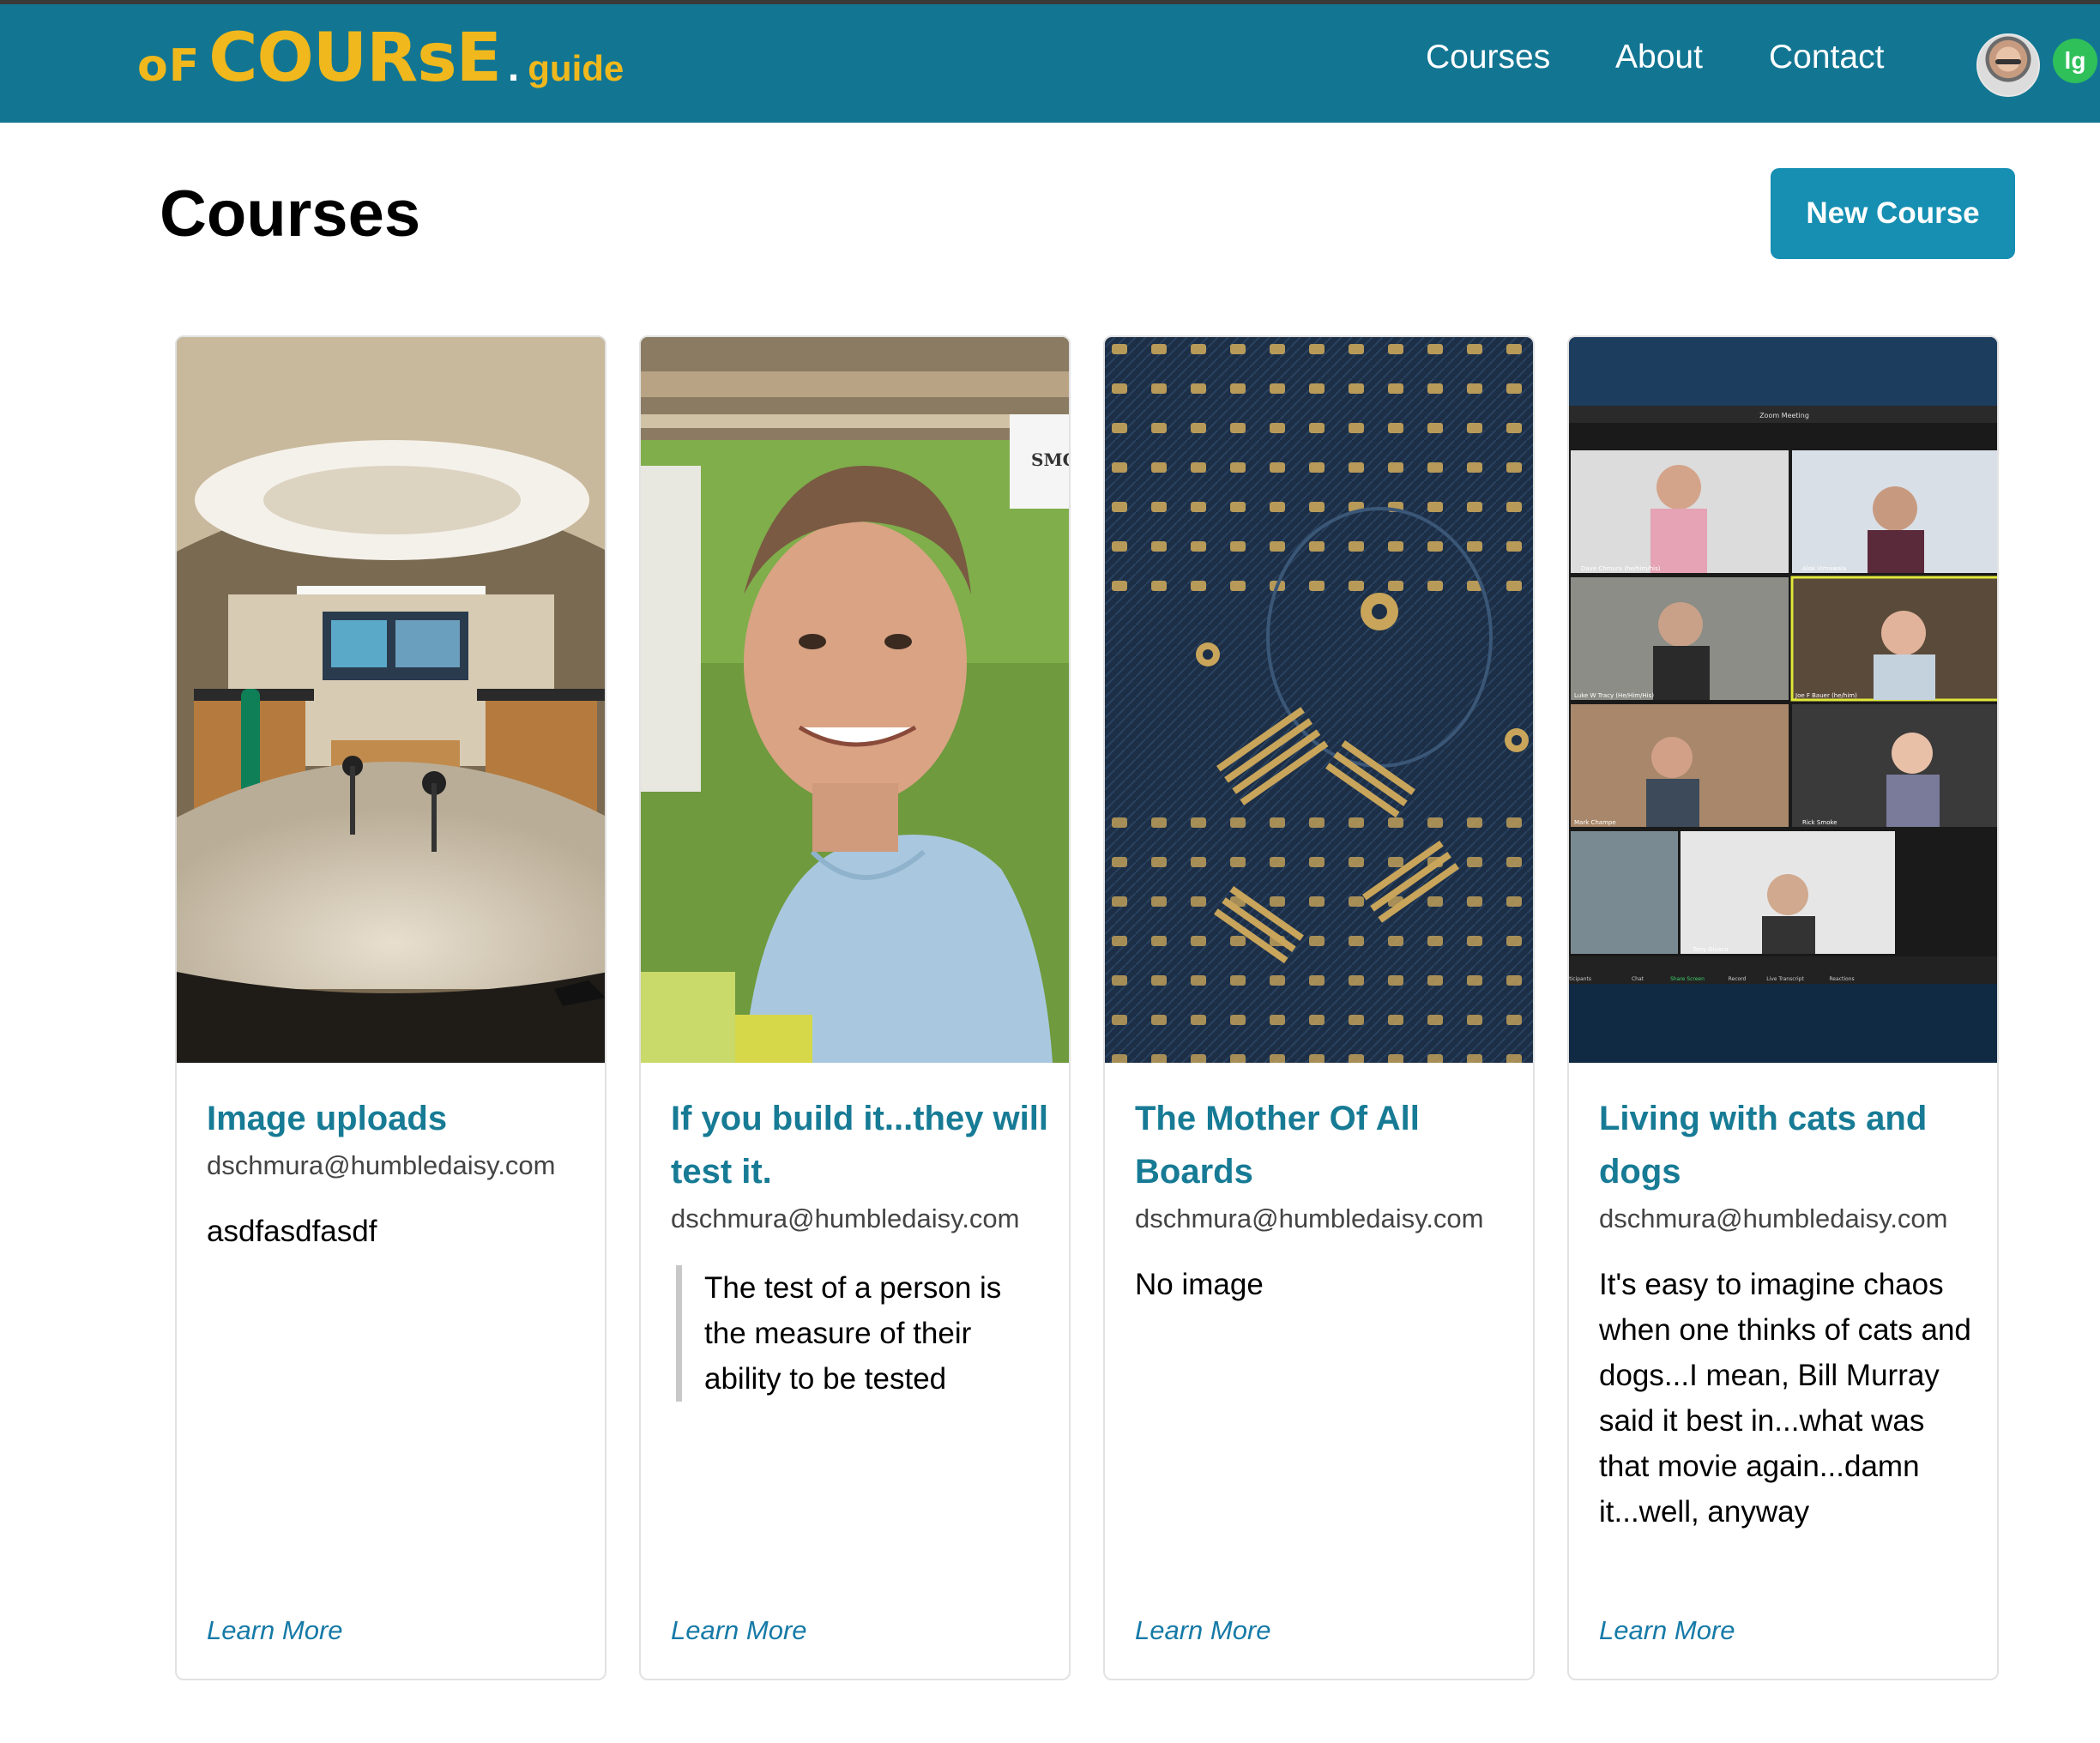 The width and height of the screenshot is (2100, 1743). I want to click on zoom-participant-name: Alok Vimawala, so click(1824, 568).